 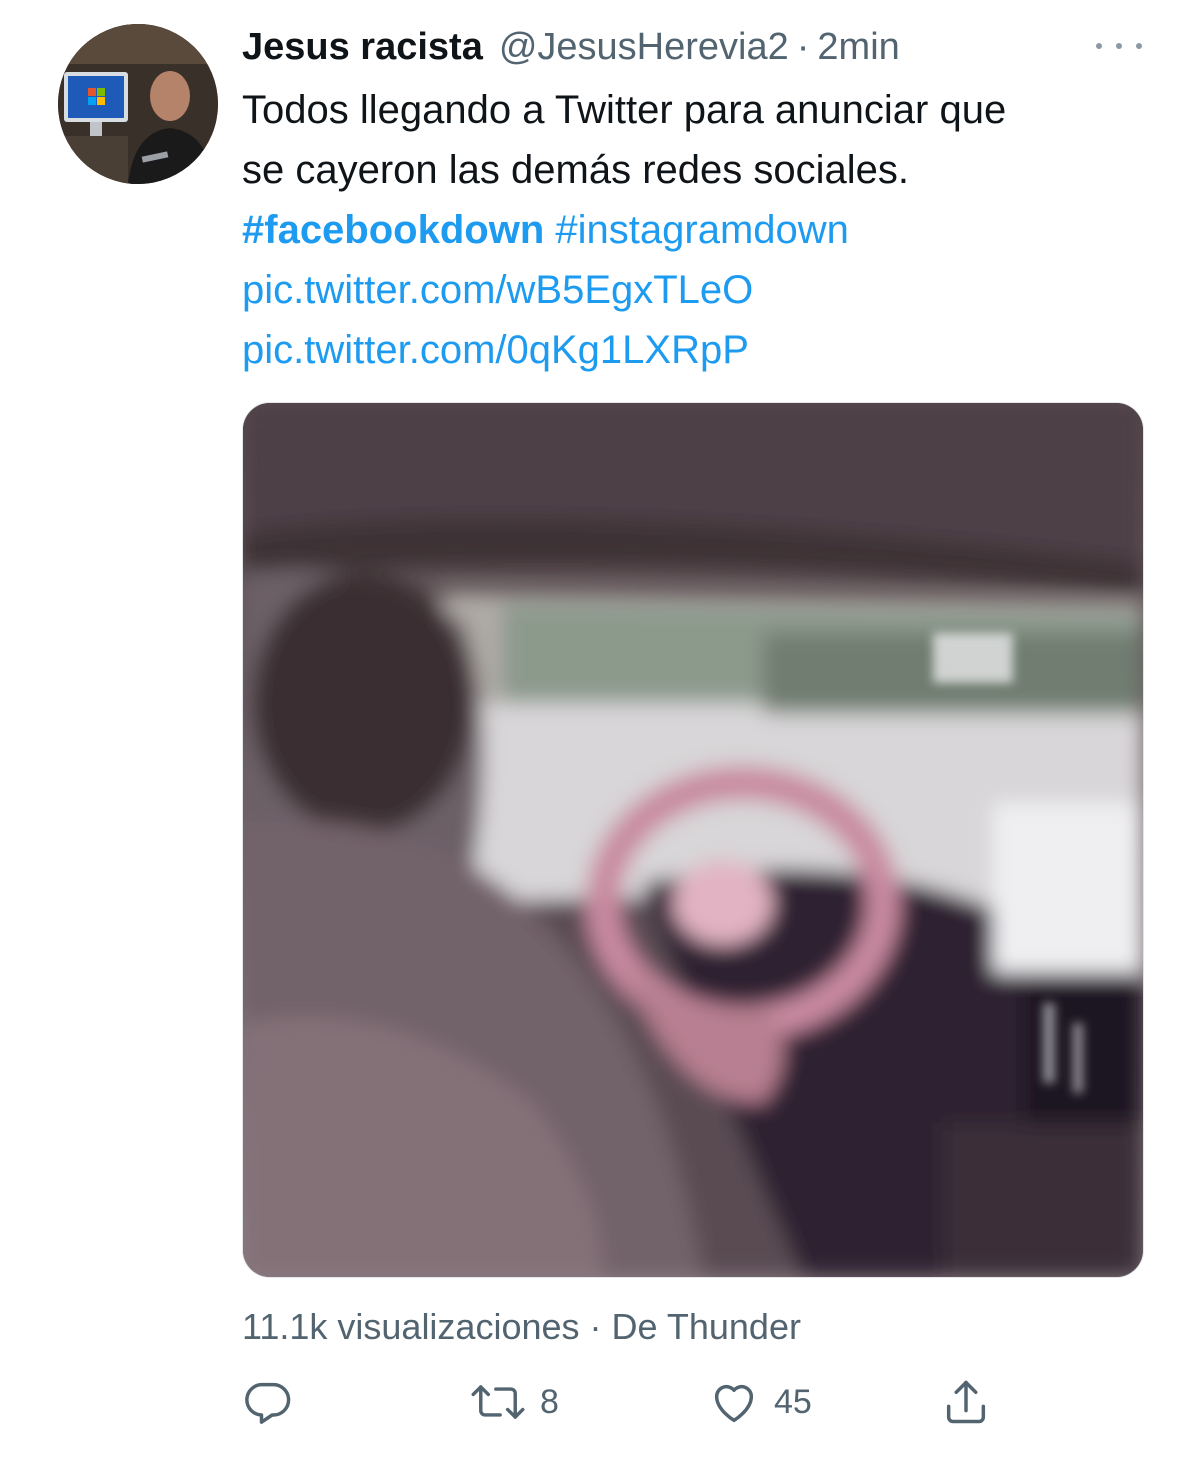 I want to click on tweet-text-line-2: se cayeron las demás redes sociales., so click(x=575, y=170).